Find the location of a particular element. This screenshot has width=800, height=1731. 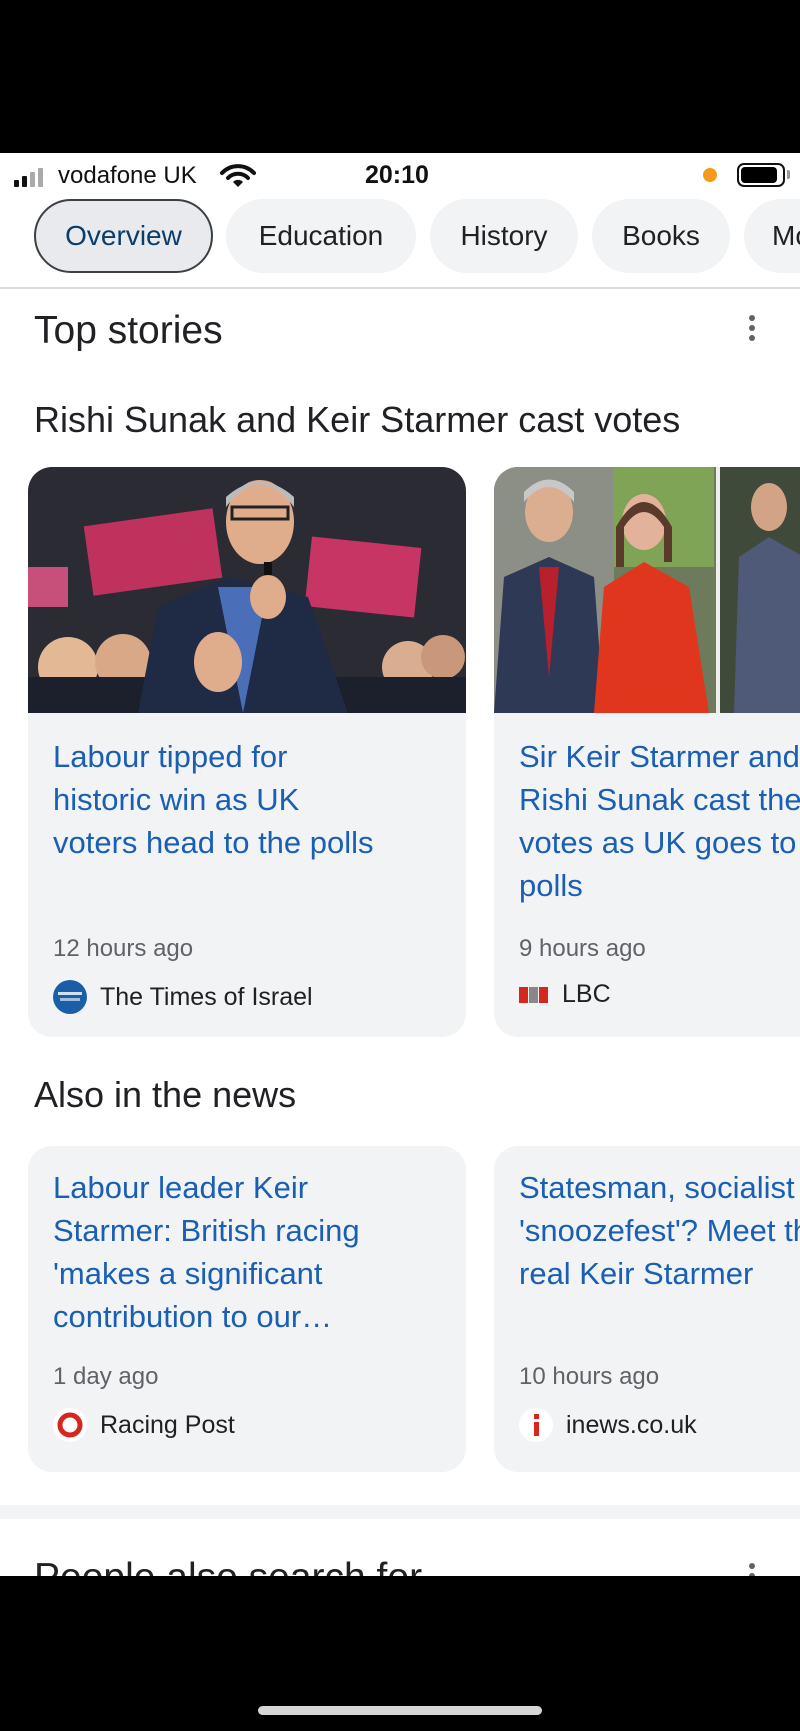

signal-strength-icon is located at coordinates (32, 177).